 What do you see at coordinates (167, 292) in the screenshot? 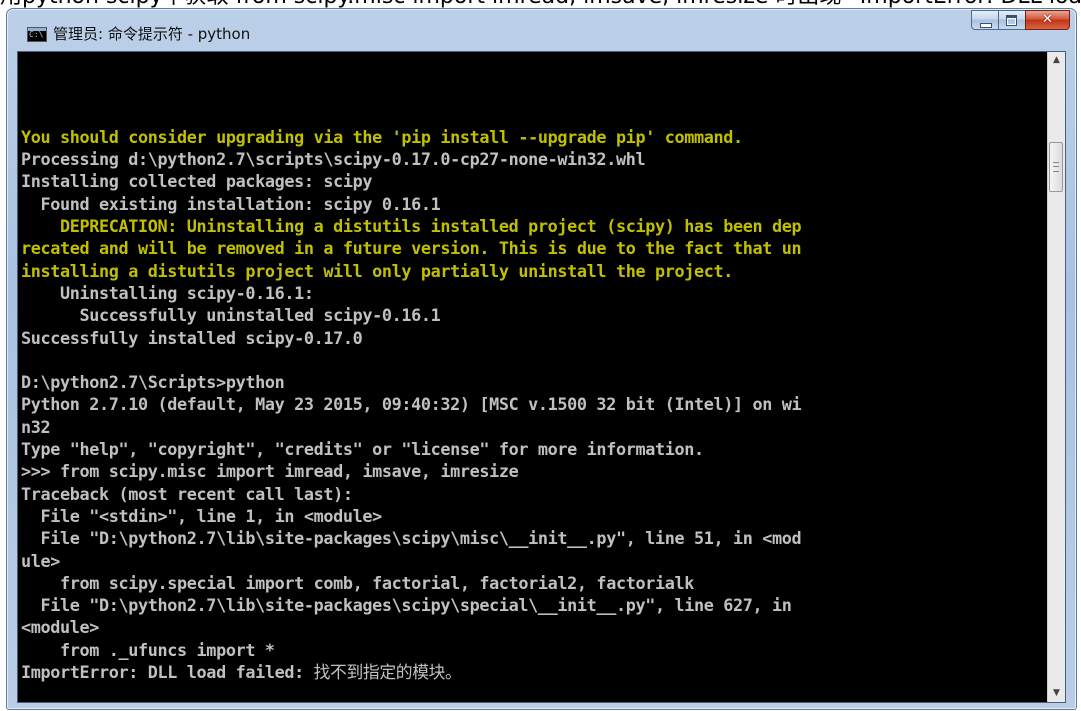
I see `console-line: Uninstalling scipy-0.16.1:` at bounding box center [167, 292].